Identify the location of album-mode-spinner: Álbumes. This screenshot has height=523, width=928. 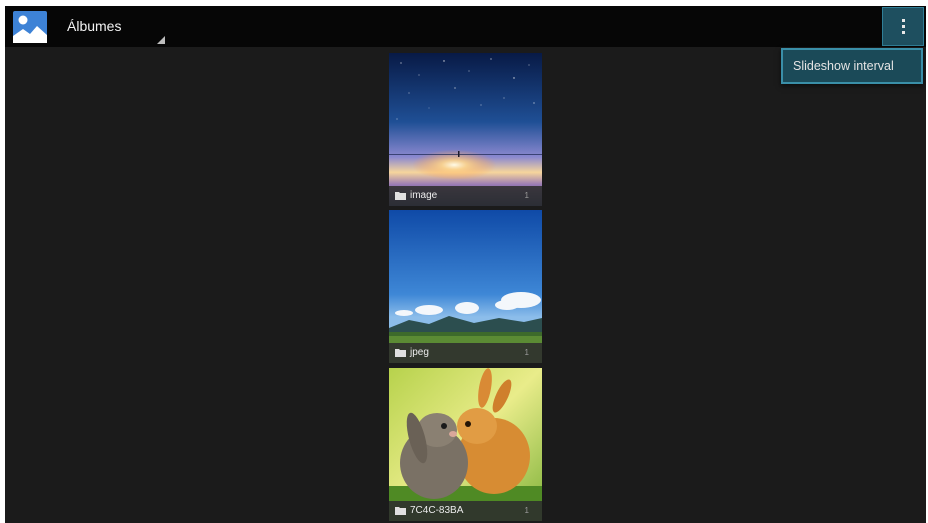
(112, 26).